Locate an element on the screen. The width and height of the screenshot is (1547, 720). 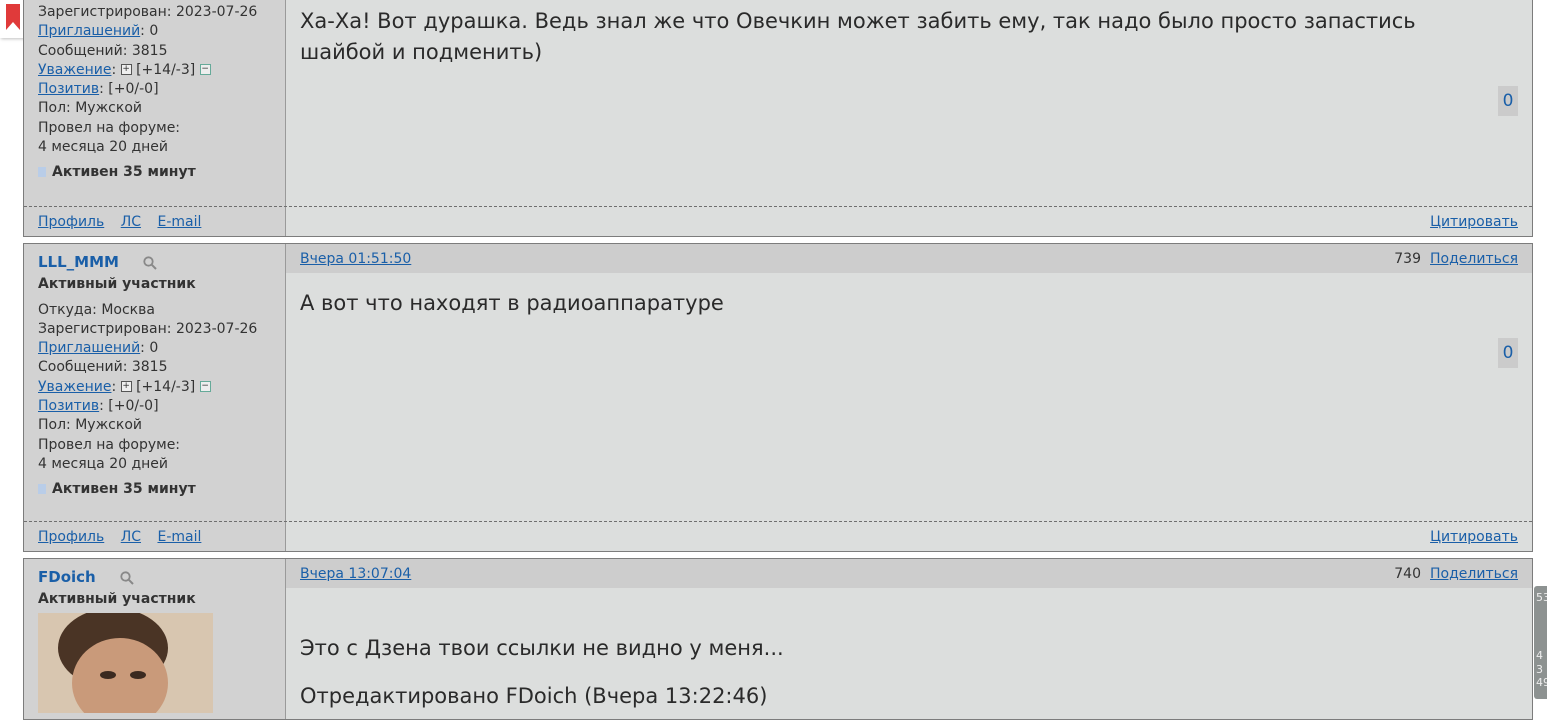
post-date-link: Вчера 01:51:50 is located at coordinates (355, 259).